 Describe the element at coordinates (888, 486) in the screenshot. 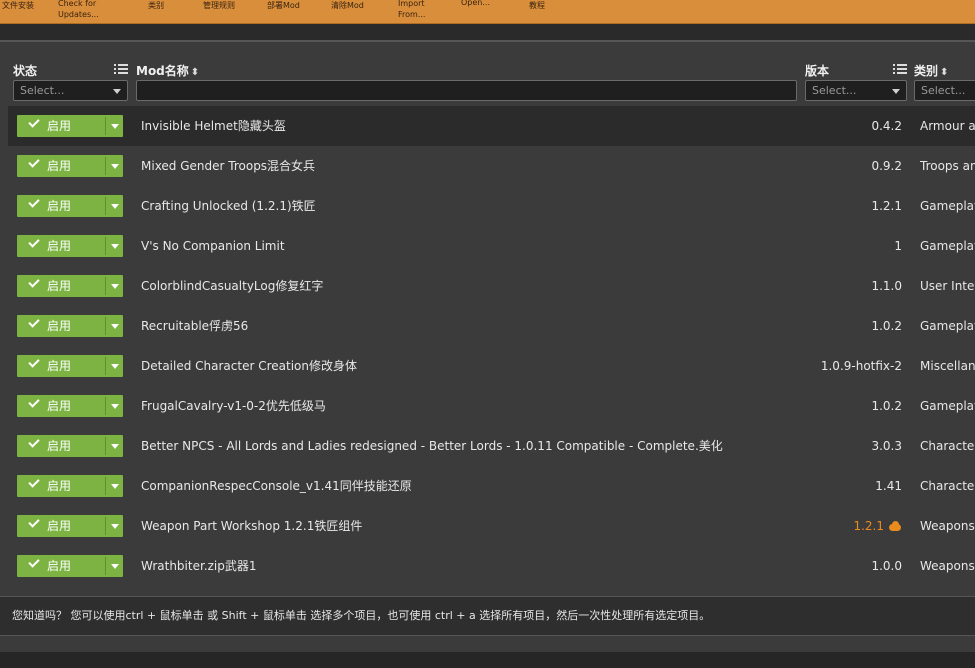

I see `mod-version-text: 1.41` at that location.